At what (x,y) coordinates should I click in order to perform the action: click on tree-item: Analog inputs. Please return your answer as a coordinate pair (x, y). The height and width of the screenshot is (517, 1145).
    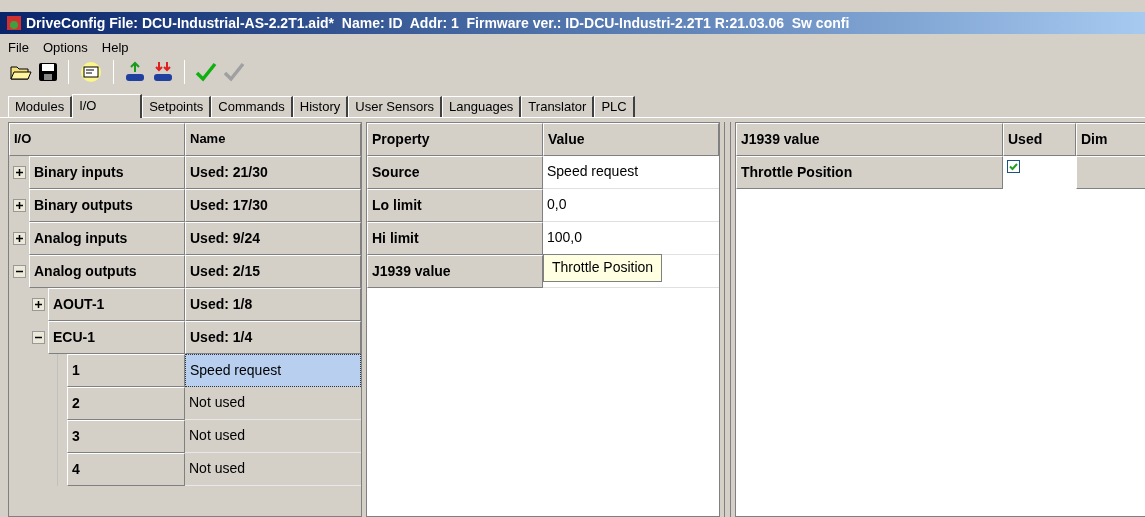
    Looking at the image, I should click on (107, 238).